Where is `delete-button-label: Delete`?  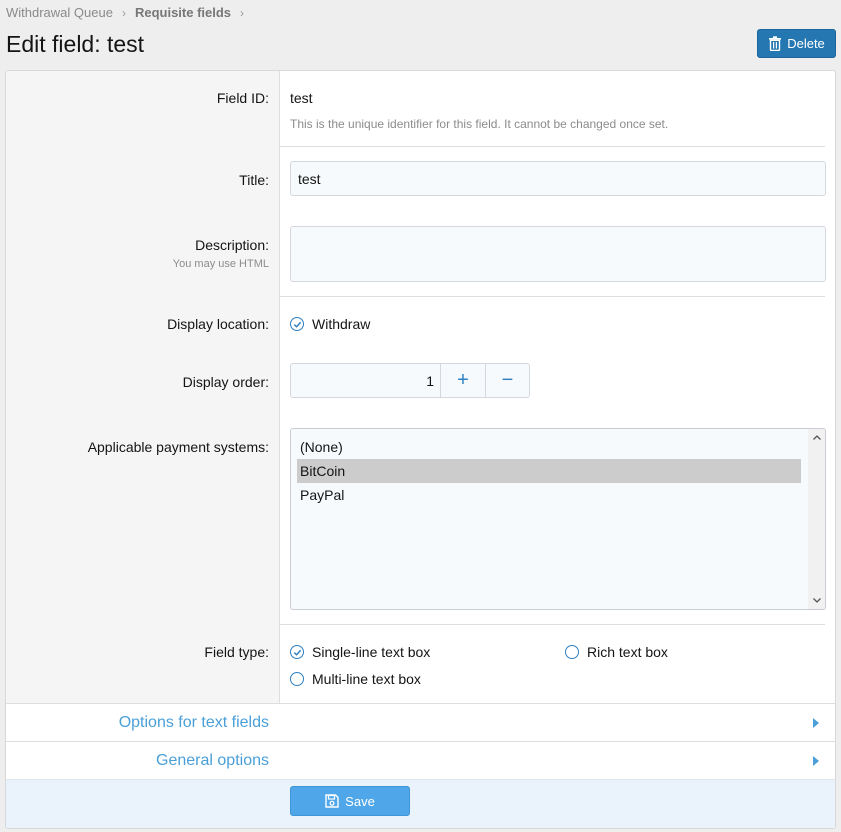 delete-button-label: Delete is located at coordinates (806, 43).